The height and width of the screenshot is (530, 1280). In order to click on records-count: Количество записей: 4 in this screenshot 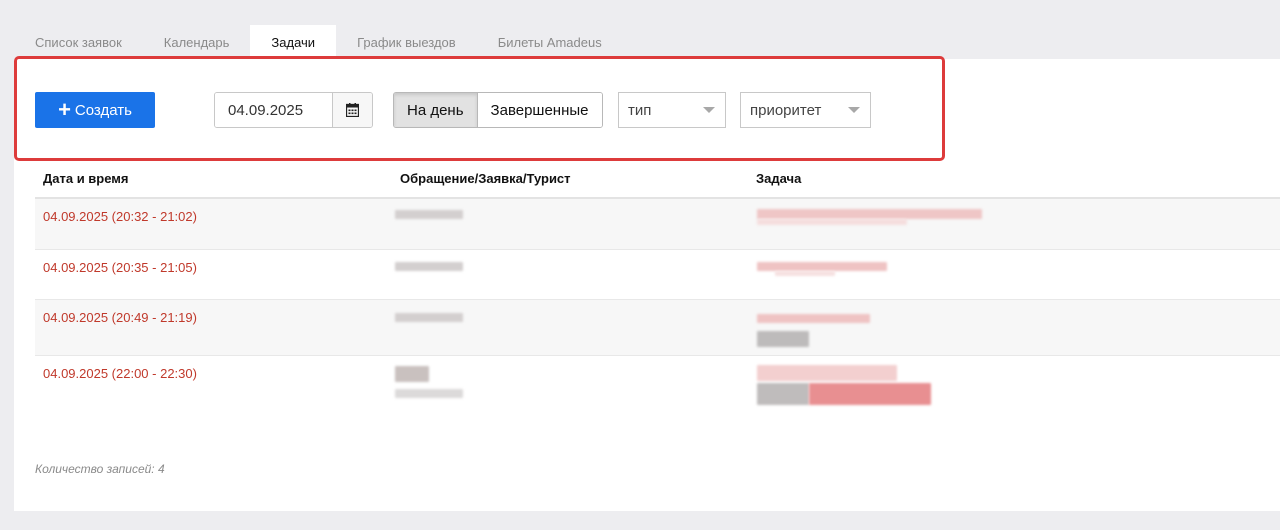, I will do `click(100, 469)`.